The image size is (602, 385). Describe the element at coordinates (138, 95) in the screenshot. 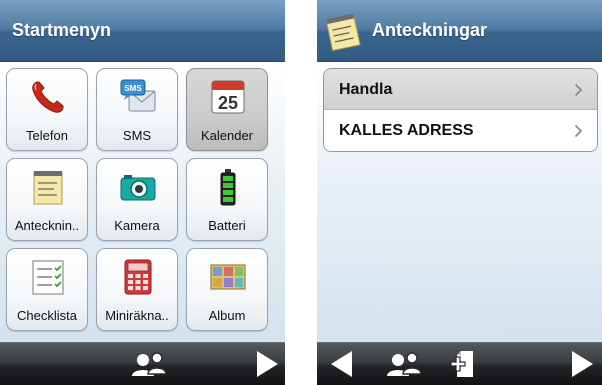

I see `sms-icon: SMS` at that location.